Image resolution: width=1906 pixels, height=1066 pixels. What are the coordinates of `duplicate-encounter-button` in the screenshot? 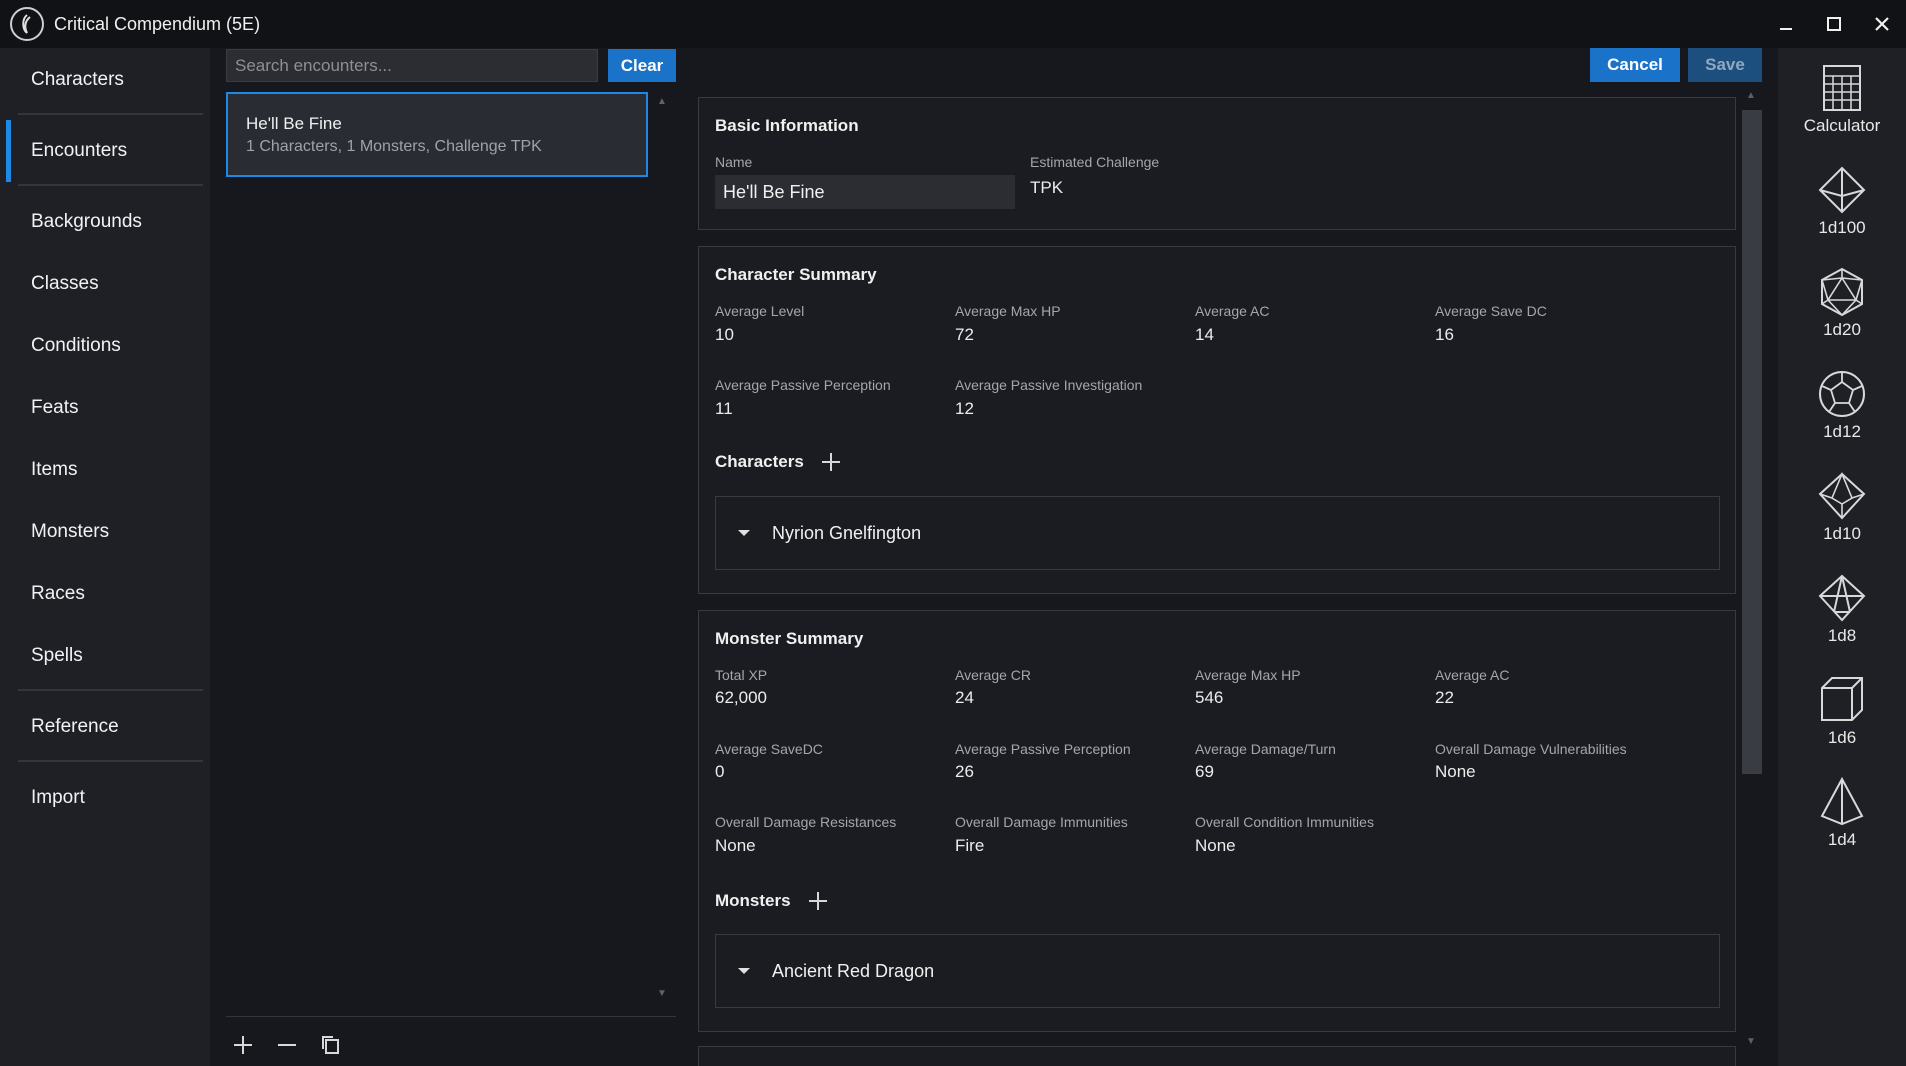 It's located at (331, 1045).